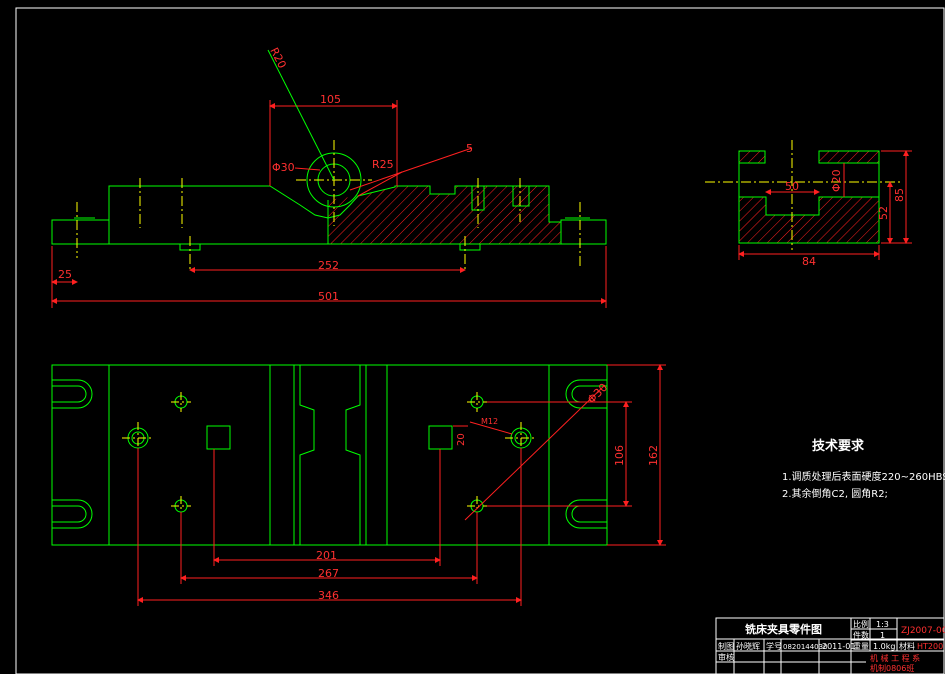 This screenshot has width=945, height=674. Describe the element at coordinates (65, 274) in the screenshot. I see `dim-25: 25` at that location.